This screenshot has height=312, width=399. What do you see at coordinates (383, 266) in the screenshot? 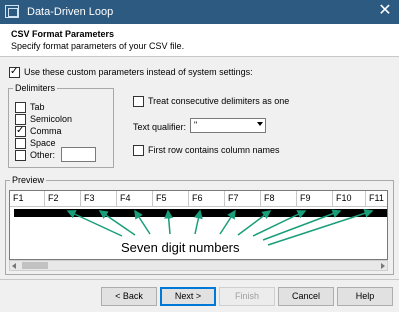
I see `scroll-right-icon` at bounding box center [383, 266].